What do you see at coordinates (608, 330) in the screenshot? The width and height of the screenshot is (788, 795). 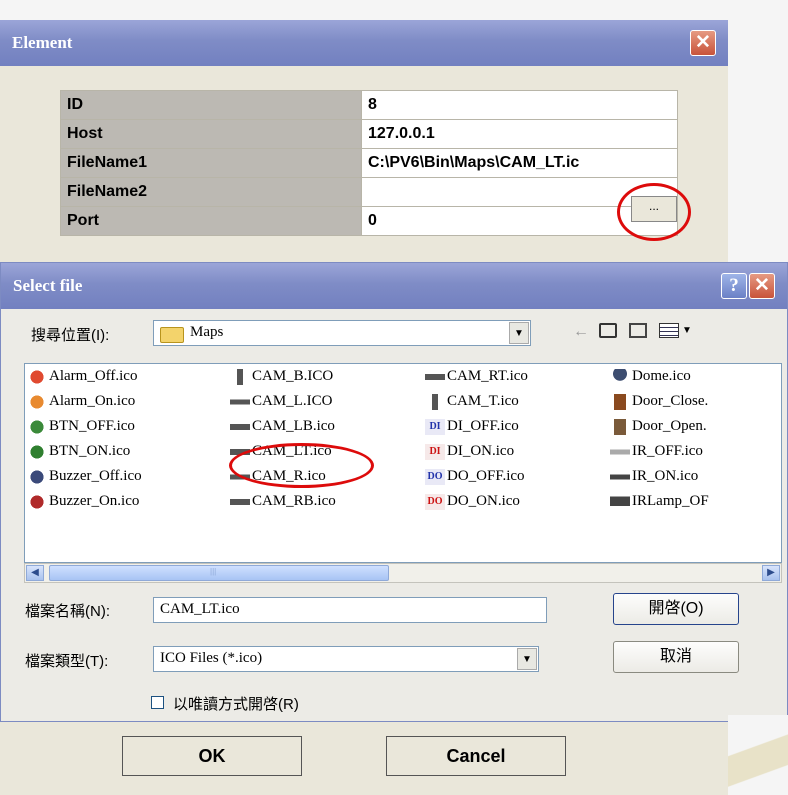 I see `up-folder-icon` at bounding box center [608, 330].